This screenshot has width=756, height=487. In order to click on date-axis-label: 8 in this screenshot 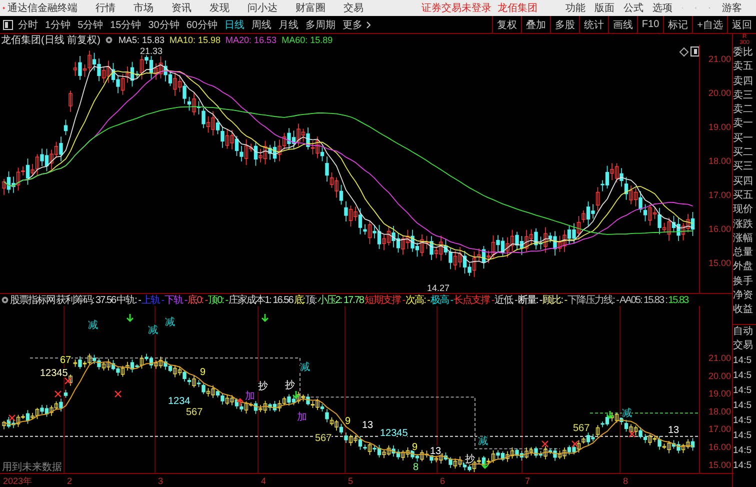, I will do `click(625, 481)`.